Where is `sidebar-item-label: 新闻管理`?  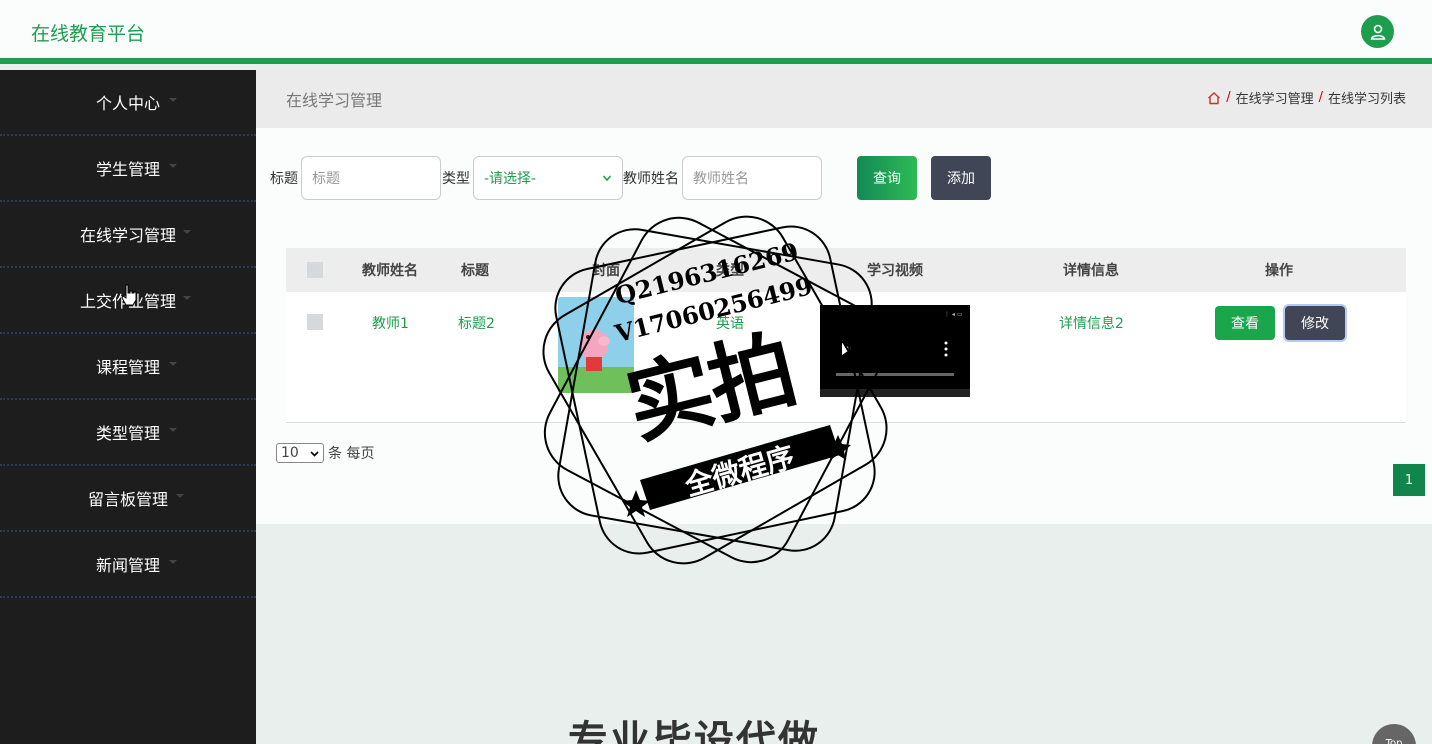
sidebar-item-label: 新闻管理 is located at coordinates (127, 565).